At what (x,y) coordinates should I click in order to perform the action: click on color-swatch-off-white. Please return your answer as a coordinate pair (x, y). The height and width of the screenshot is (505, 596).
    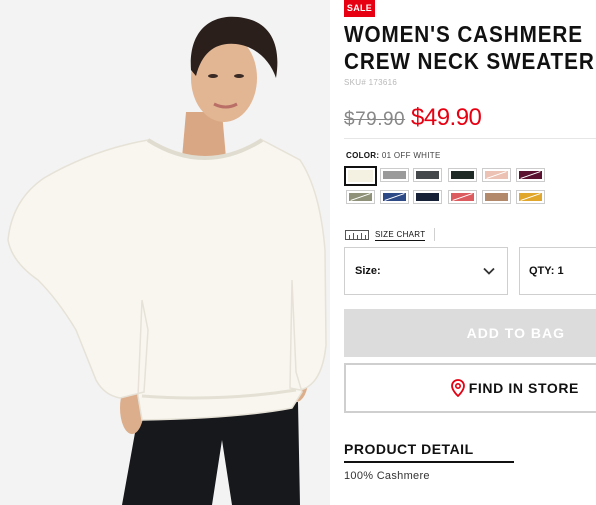
    Looking at the image, I should click on (360, 176).